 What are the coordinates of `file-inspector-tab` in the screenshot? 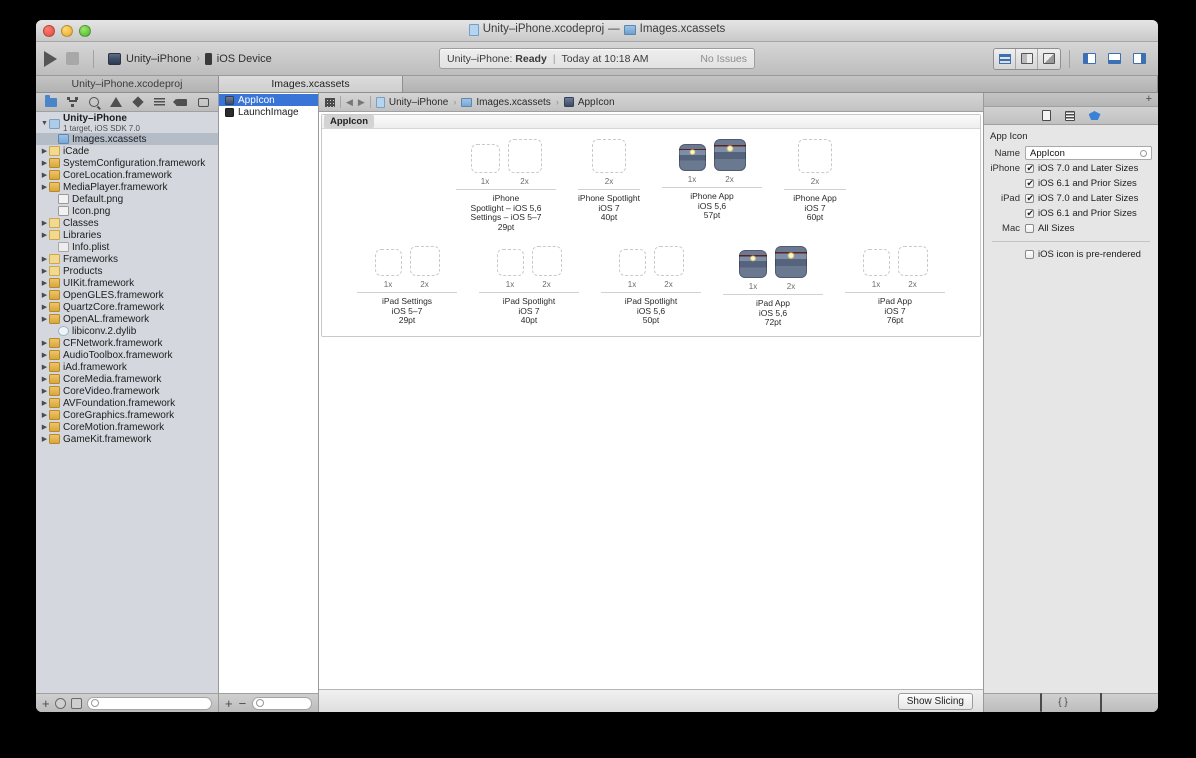 It's located at (1046, 115).